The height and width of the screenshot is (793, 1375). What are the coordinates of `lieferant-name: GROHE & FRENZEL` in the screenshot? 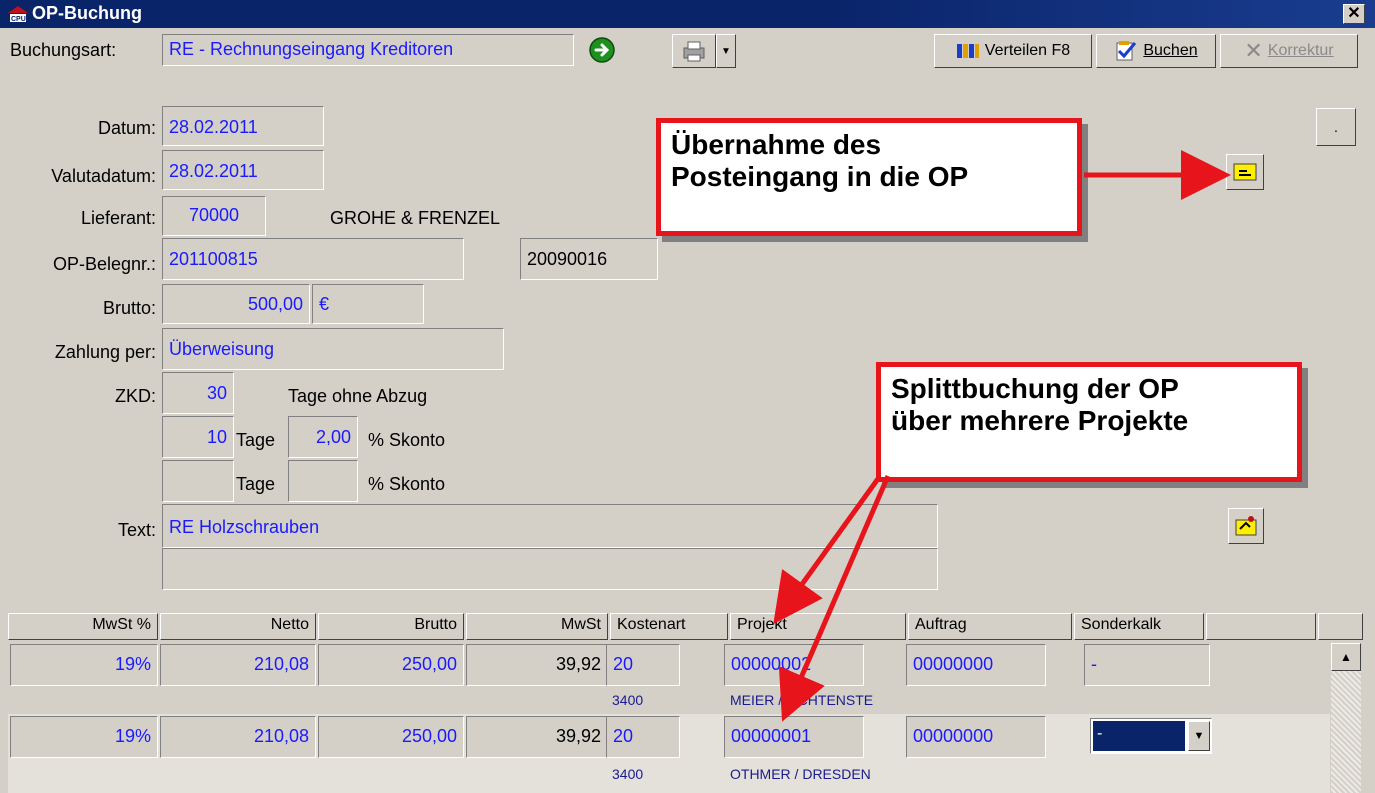 It's located at (415, 218).